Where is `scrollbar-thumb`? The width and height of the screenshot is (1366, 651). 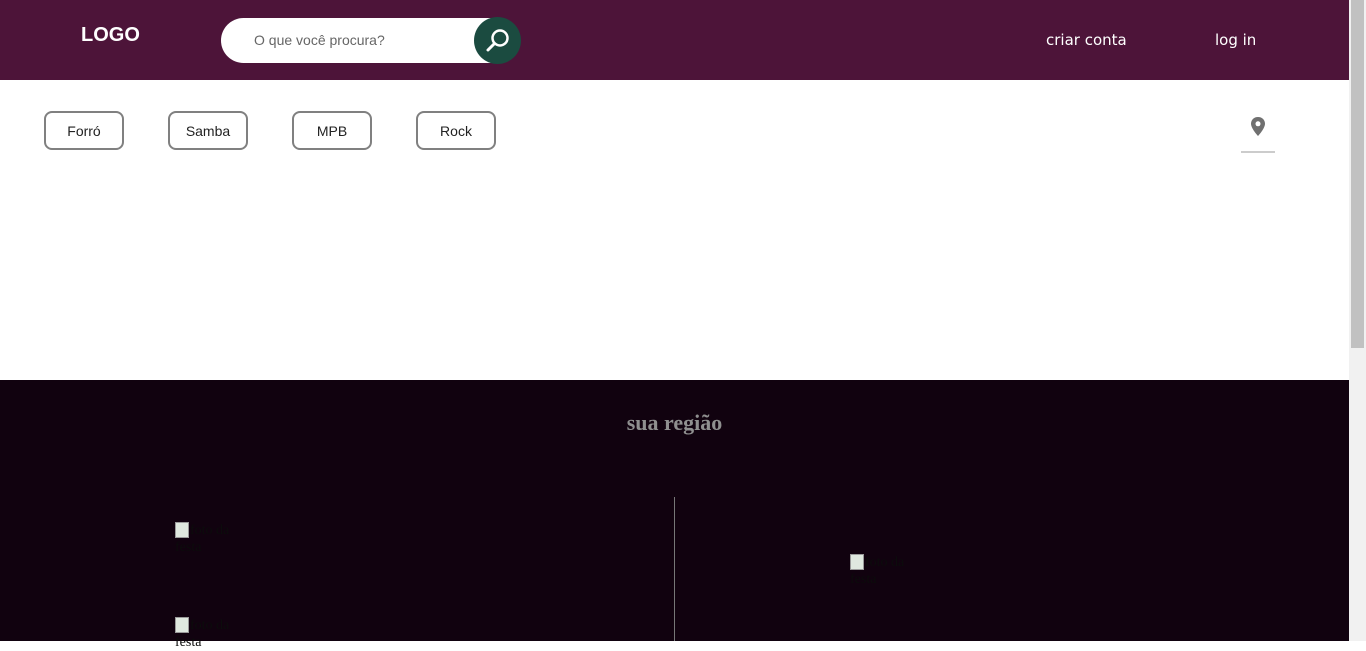 scrollbar-thumb is located at coordinates (1357, 174).